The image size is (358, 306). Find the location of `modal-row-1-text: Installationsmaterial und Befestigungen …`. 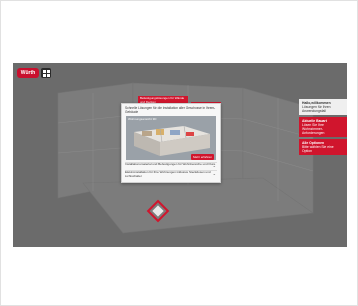

modal-row-1-text: Installationsmaterial und Befestigungen … is located at coordinates (170, 164).